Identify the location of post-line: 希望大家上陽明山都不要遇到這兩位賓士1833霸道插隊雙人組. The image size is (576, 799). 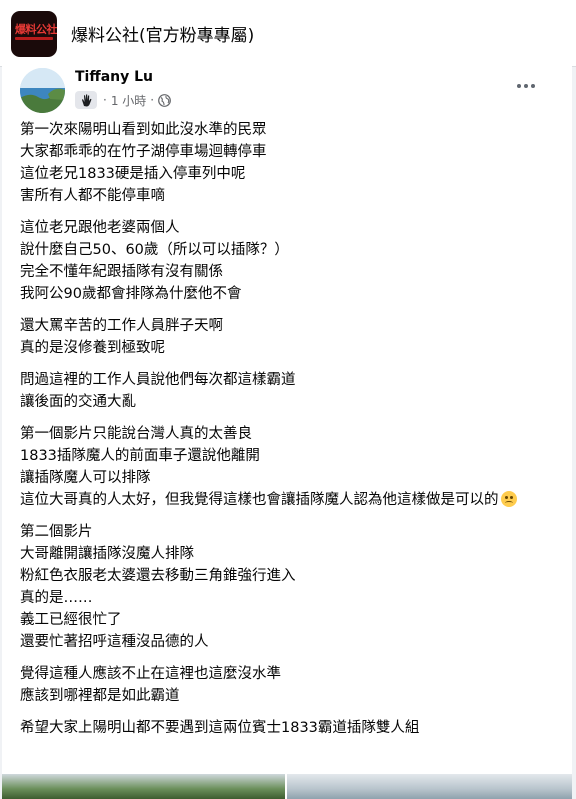
(220, 728).